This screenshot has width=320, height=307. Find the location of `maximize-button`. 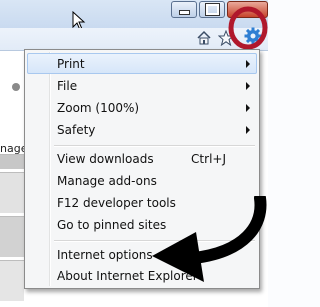

maximize-button is located at coordinates (212, 9).